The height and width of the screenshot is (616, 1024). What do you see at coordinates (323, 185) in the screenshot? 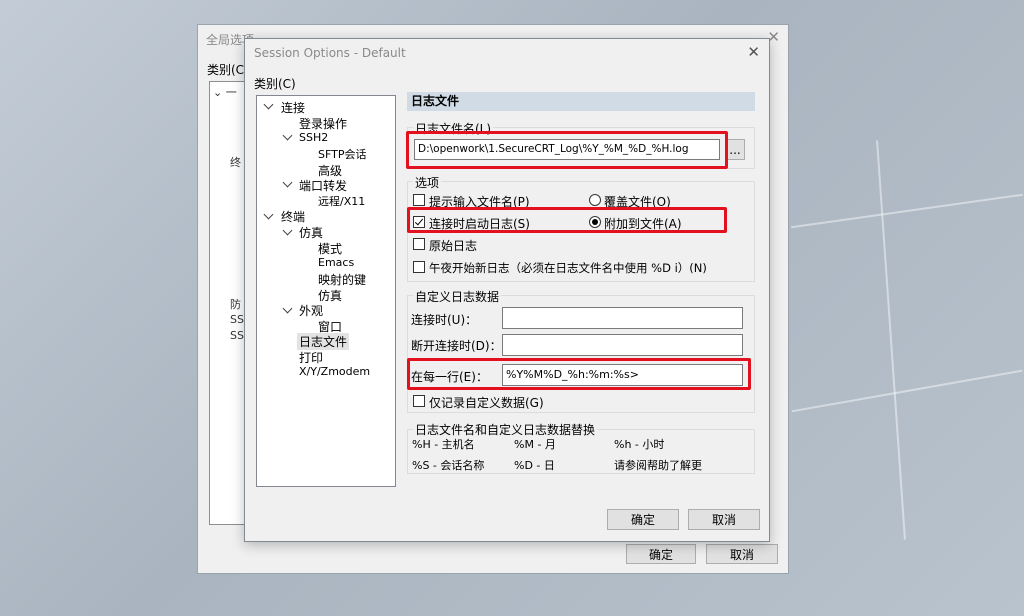
I see `tree-item-port-forwarding: 端口转发` at bounding box center [323, 185].